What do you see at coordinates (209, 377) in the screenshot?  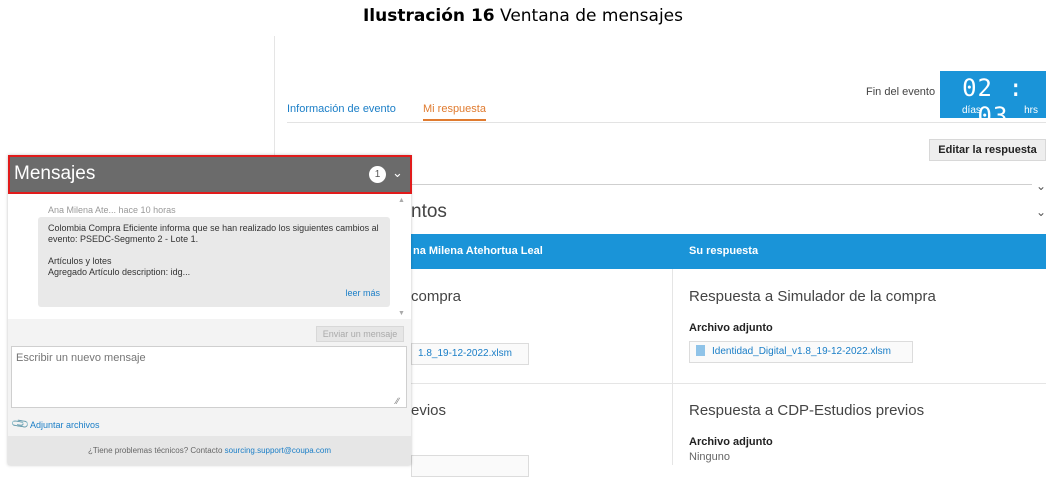 I see `new-message-input` at bounding box center [209, 377].